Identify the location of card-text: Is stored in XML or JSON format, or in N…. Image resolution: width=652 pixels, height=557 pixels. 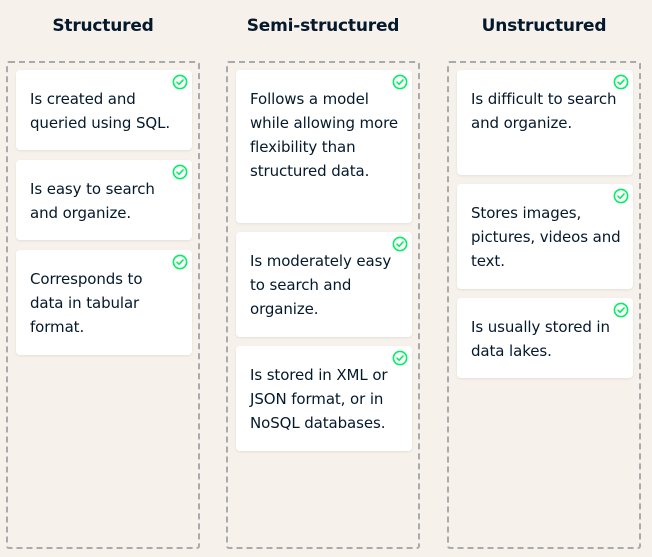
(319, 399).